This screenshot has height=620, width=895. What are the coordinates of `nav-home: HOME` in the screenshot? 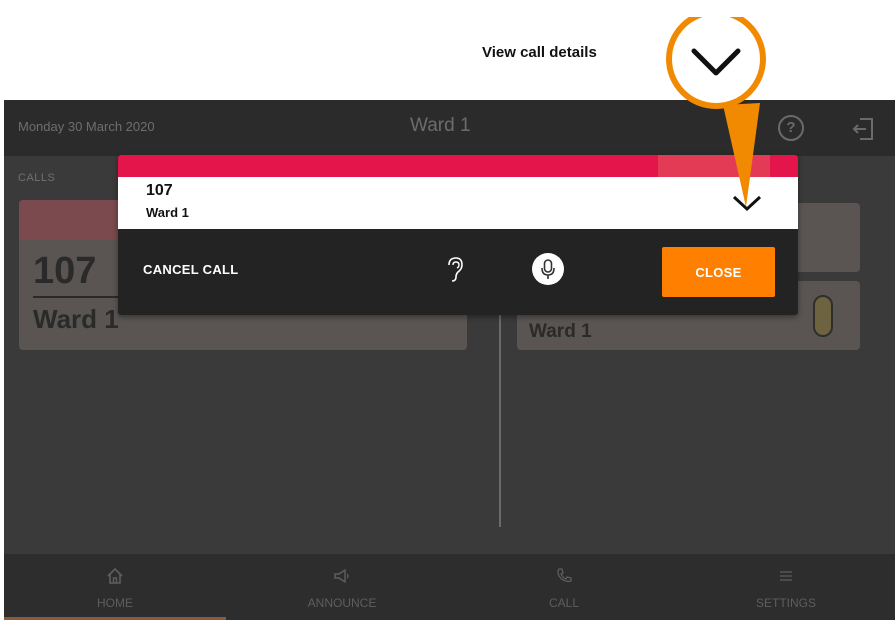 It's located at (115, 587).